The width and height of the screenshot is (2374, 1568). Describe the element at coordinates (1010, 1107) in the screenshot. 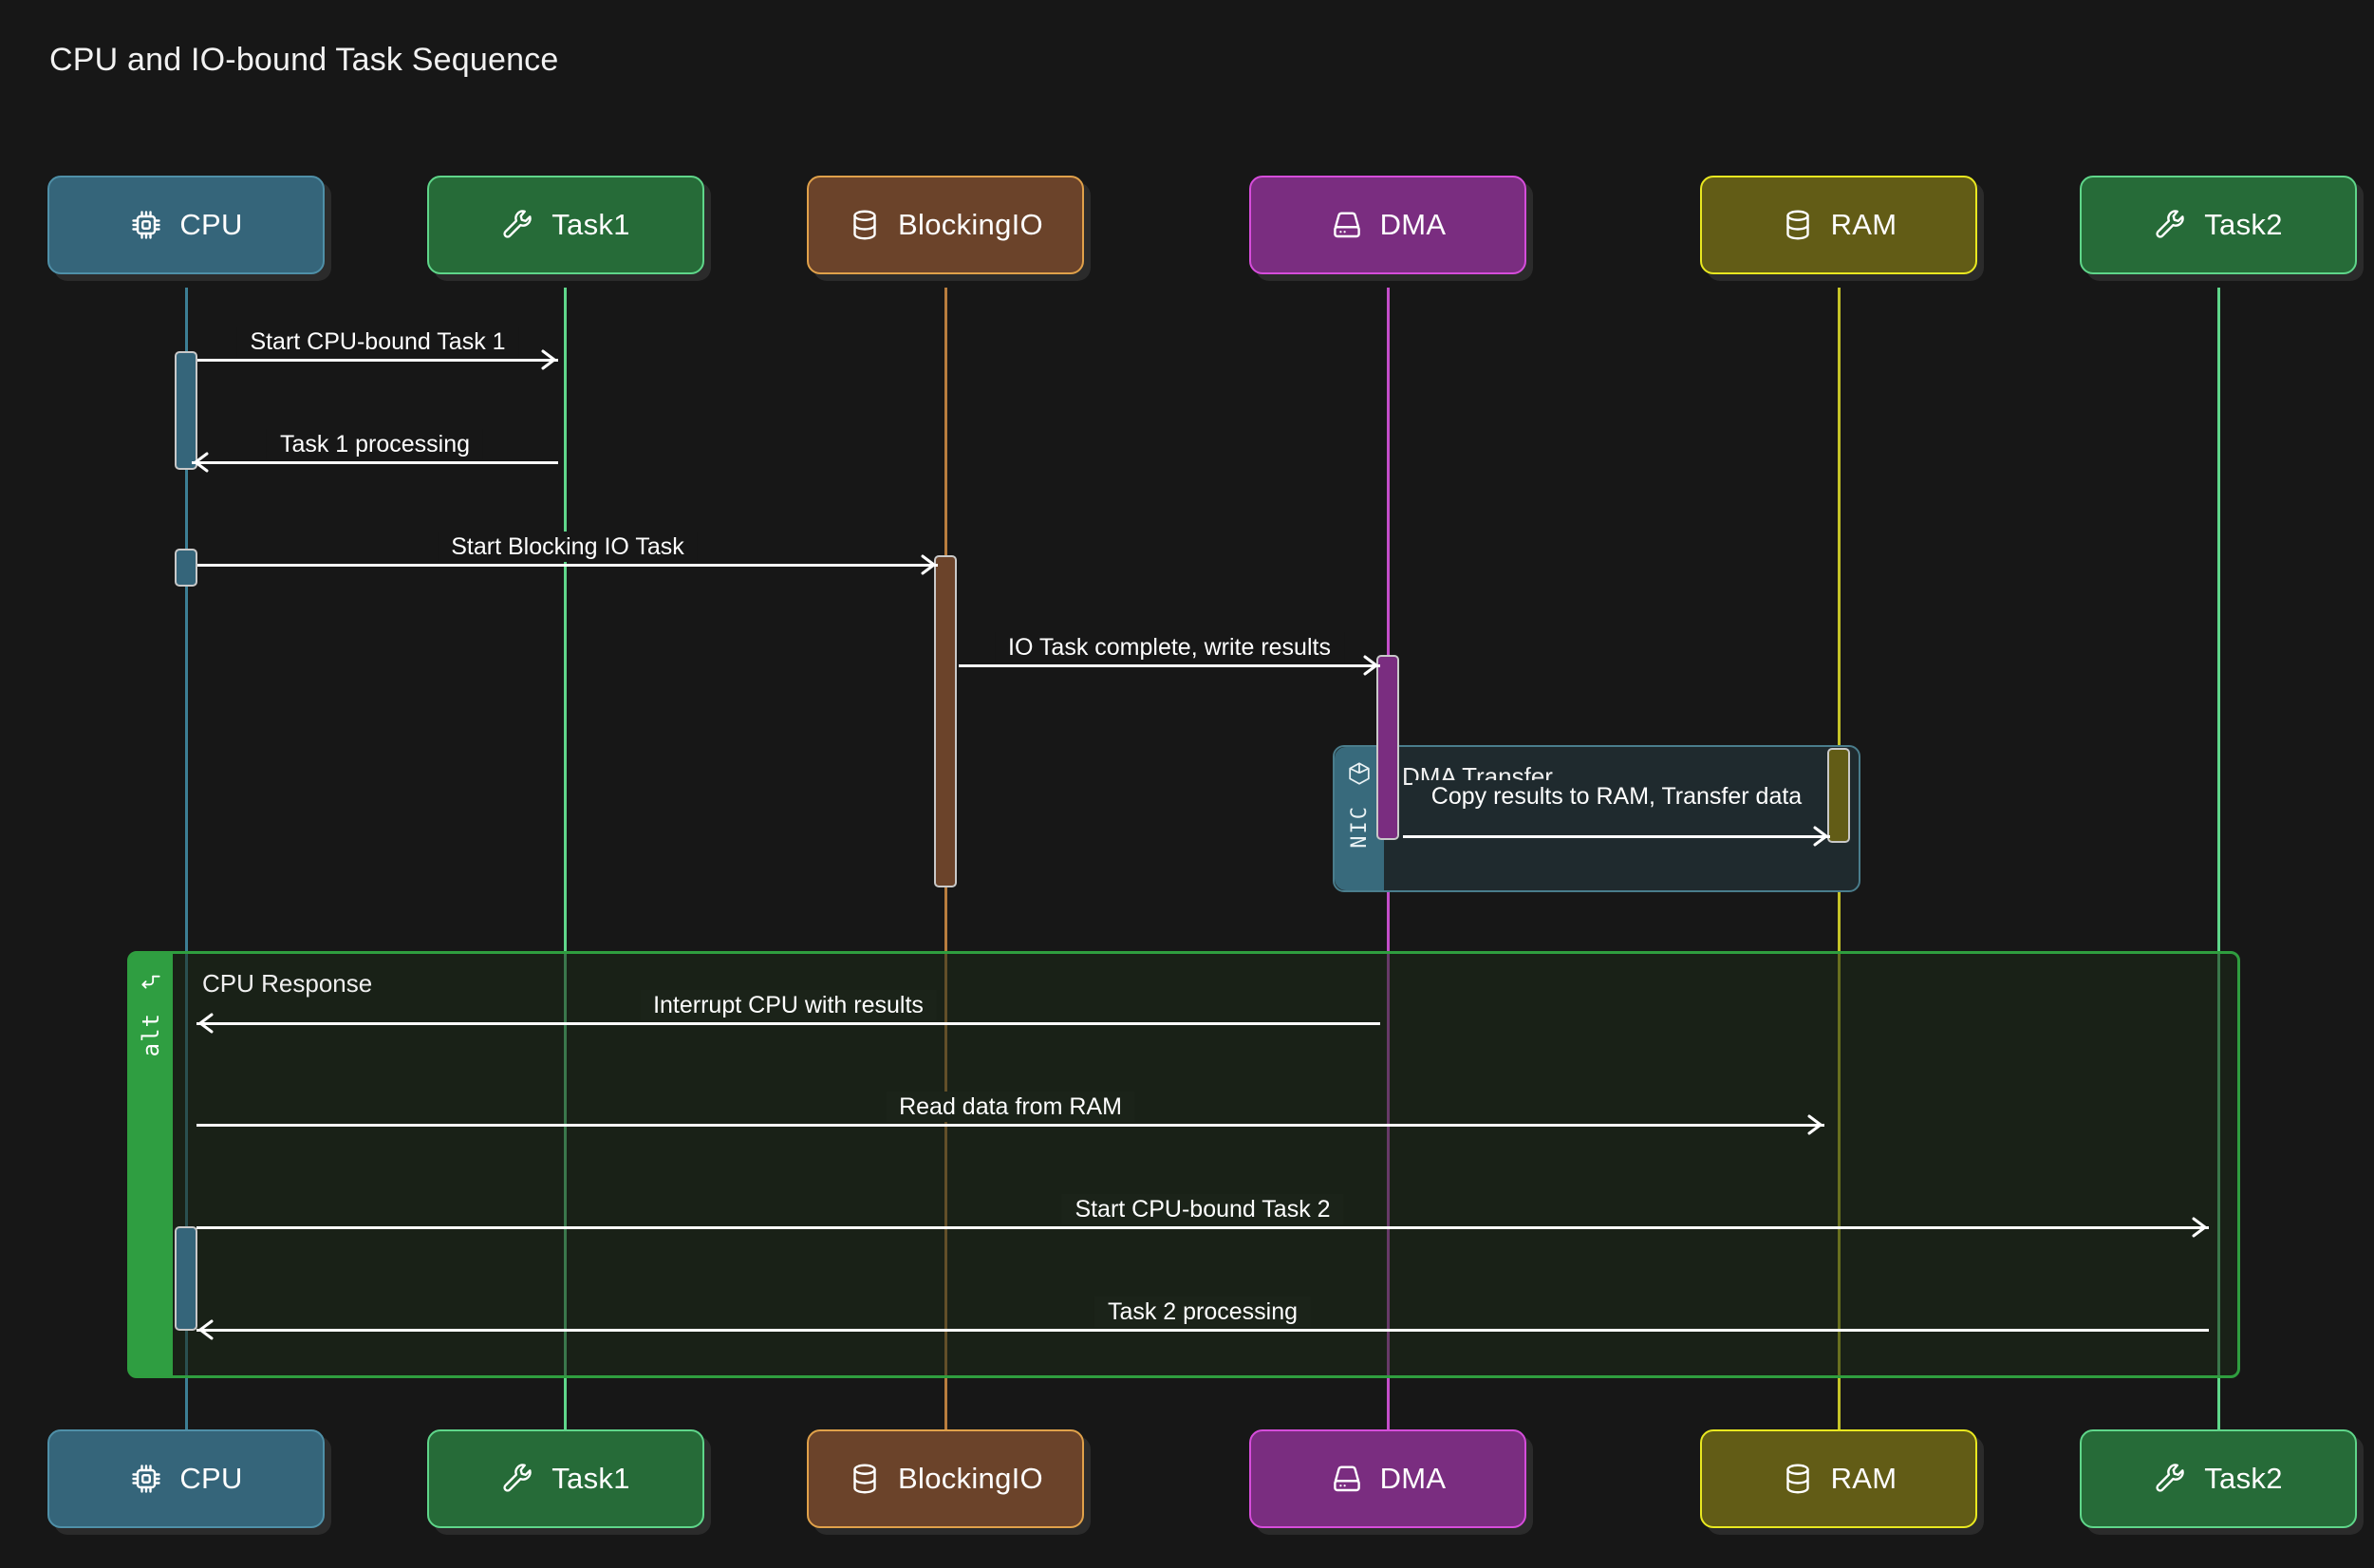

I see `message-label: Read data from RAM` at that location.